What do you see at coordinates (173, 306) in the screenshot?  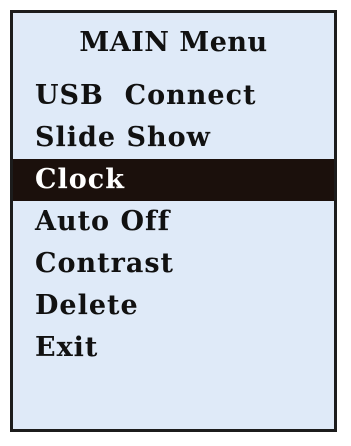 I see `menu-item-delete: Delete` at bounding box center [173, 306].